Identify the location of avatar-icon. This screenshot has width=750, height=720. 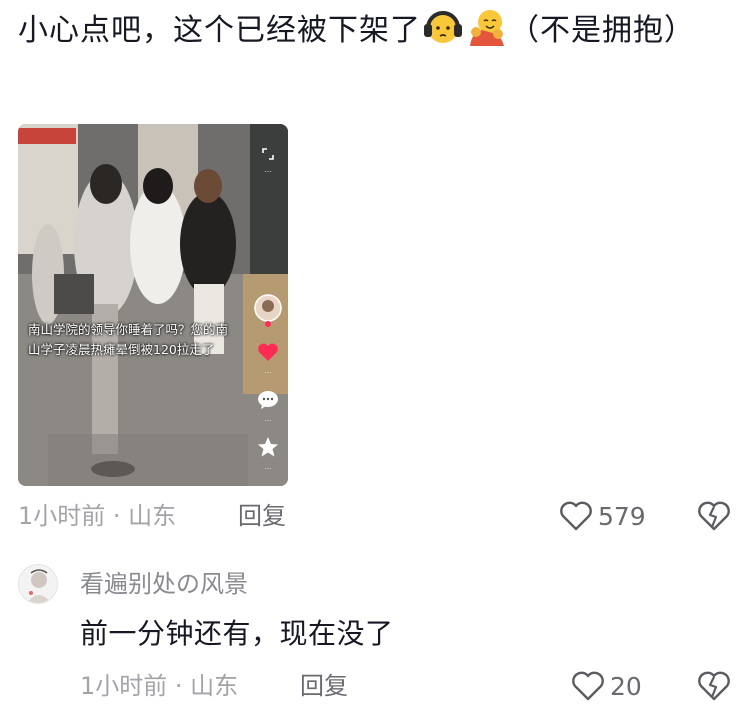
(39, 586).